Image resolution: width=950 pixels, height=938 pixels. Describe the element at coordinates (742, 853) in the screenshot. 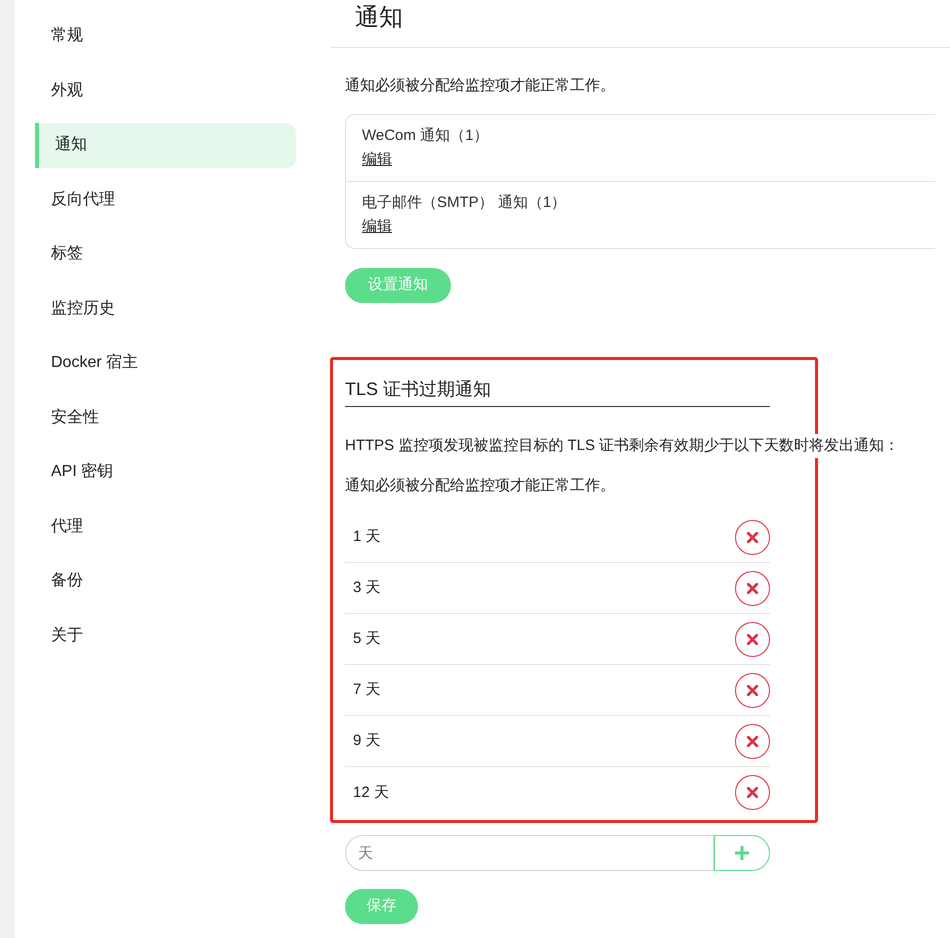

I see `plus-icon` at that location.